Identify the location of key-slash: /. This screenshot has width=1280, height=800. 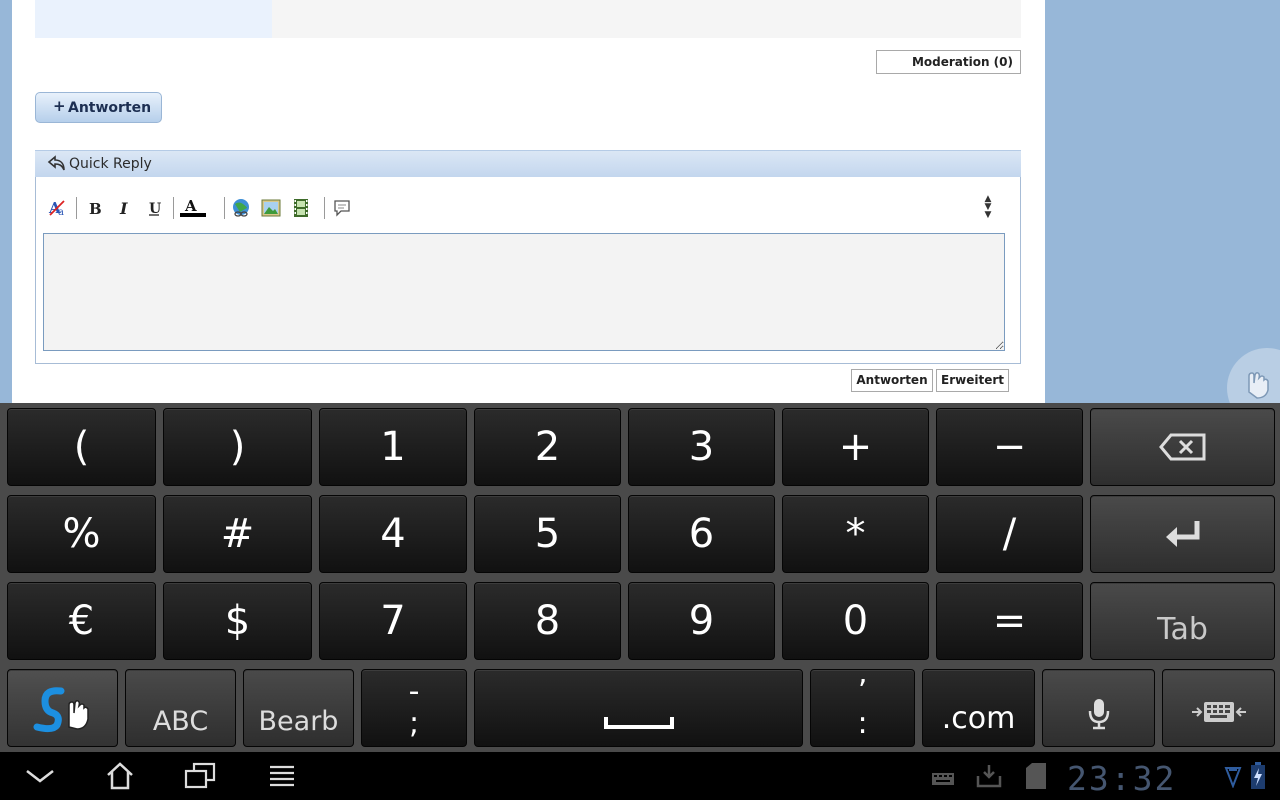
(1009, 534).